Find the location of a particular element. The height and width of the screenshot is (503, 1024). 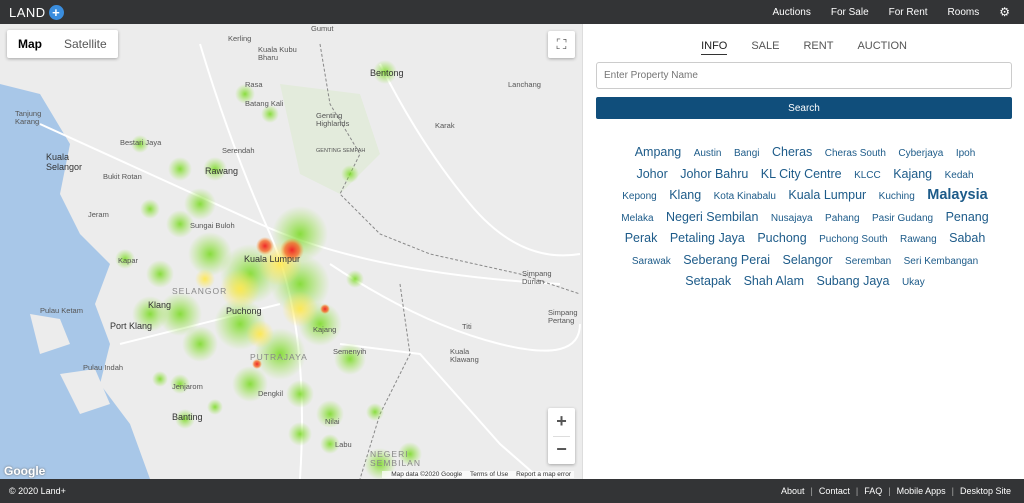

zoom-control: + − is located at coordinates (561, 436).